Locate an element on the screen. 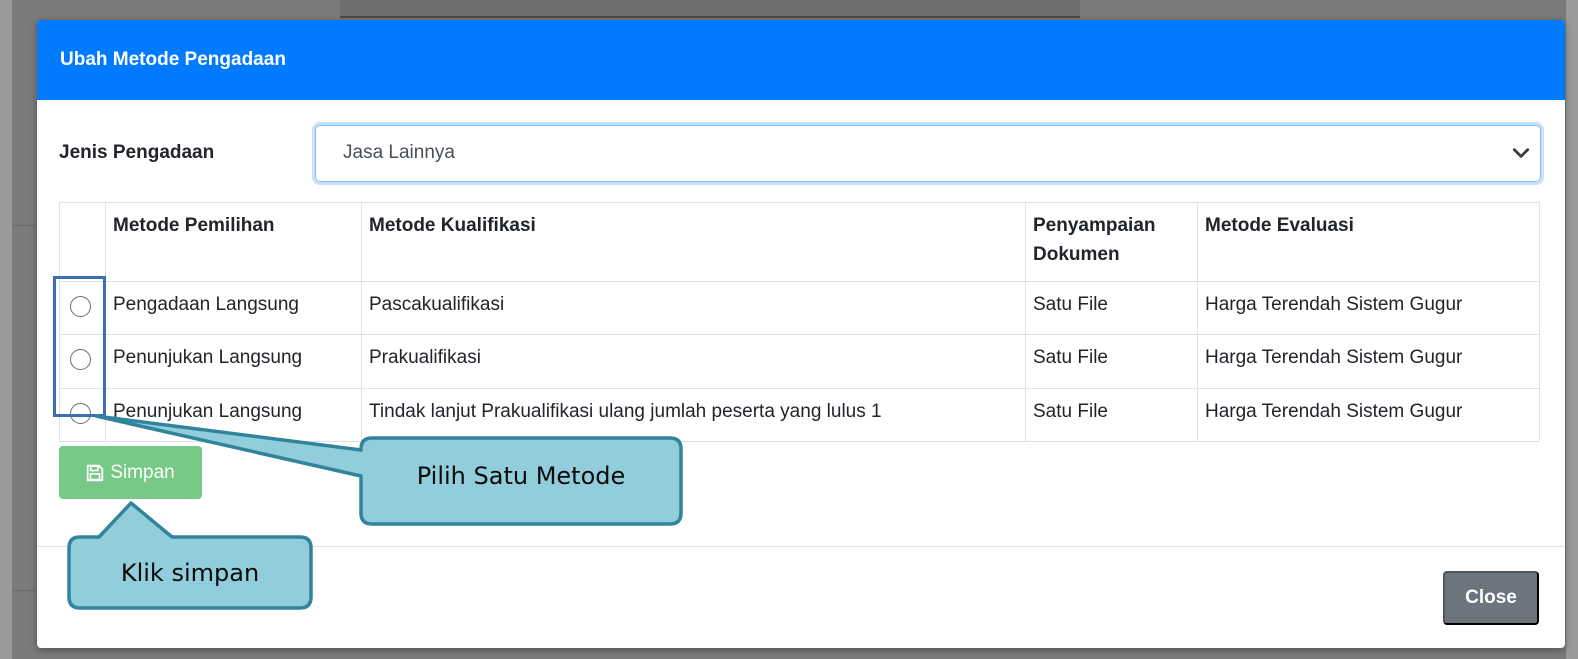 Image resolution: width=1578 pixels, height=659 pixels. modal-title: Ubah Metode Pengadaan is located at coordinates (173, 59).